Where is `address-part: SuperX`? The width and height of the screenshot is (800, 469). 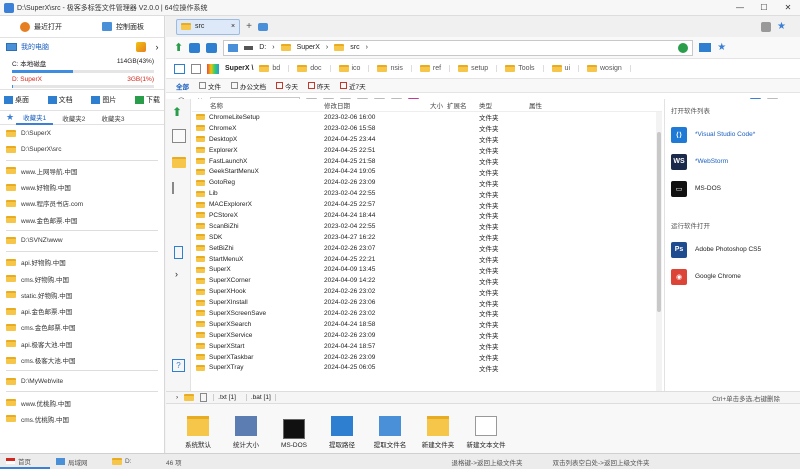 address-part: SuperX is located at coordinates (308, 47).